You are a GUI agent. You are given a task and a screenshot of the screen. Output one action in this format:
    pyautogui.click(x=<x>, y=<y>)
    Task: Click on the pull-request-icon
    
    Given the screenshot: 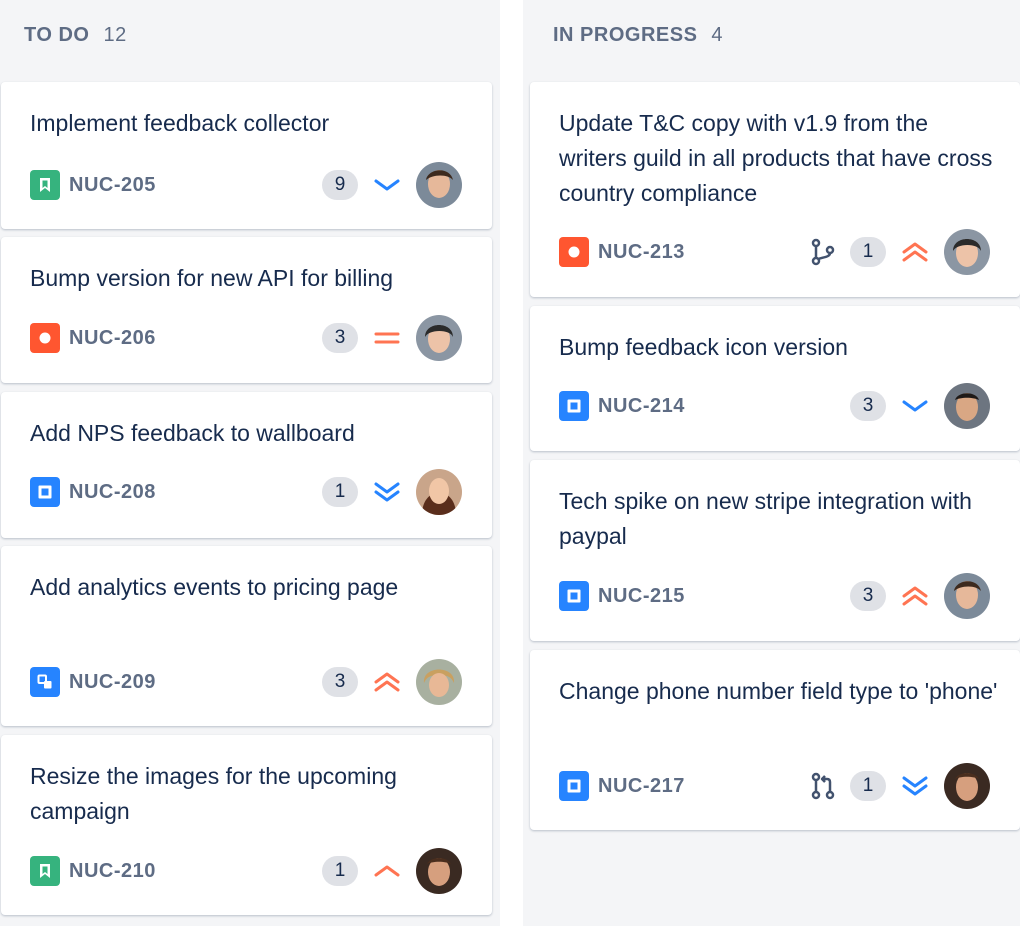 What is the action you would take?
    pyautogui.click(x=823, y=786)
    